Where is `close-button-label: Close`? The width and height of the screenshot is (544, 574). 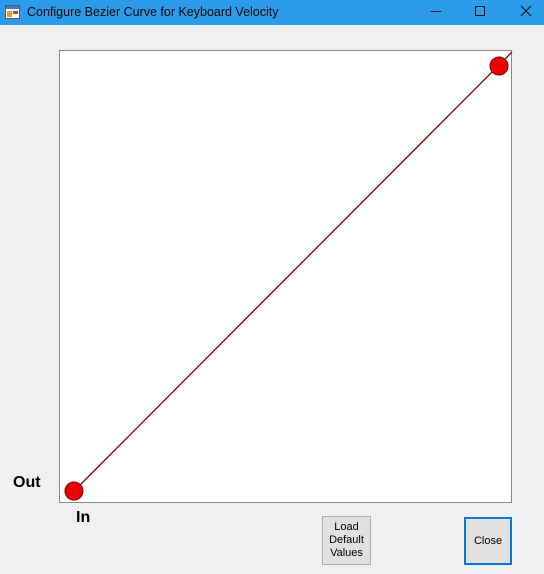 close-button-label: Close is located at coordinates (488, 541).